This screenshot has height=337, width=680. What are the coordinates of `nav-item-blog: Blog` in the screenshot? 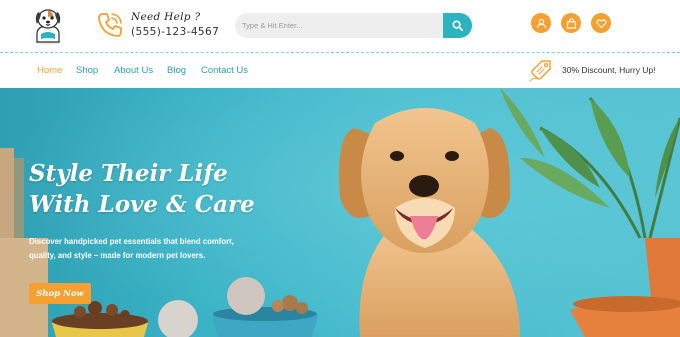 It's located at (176, 70).